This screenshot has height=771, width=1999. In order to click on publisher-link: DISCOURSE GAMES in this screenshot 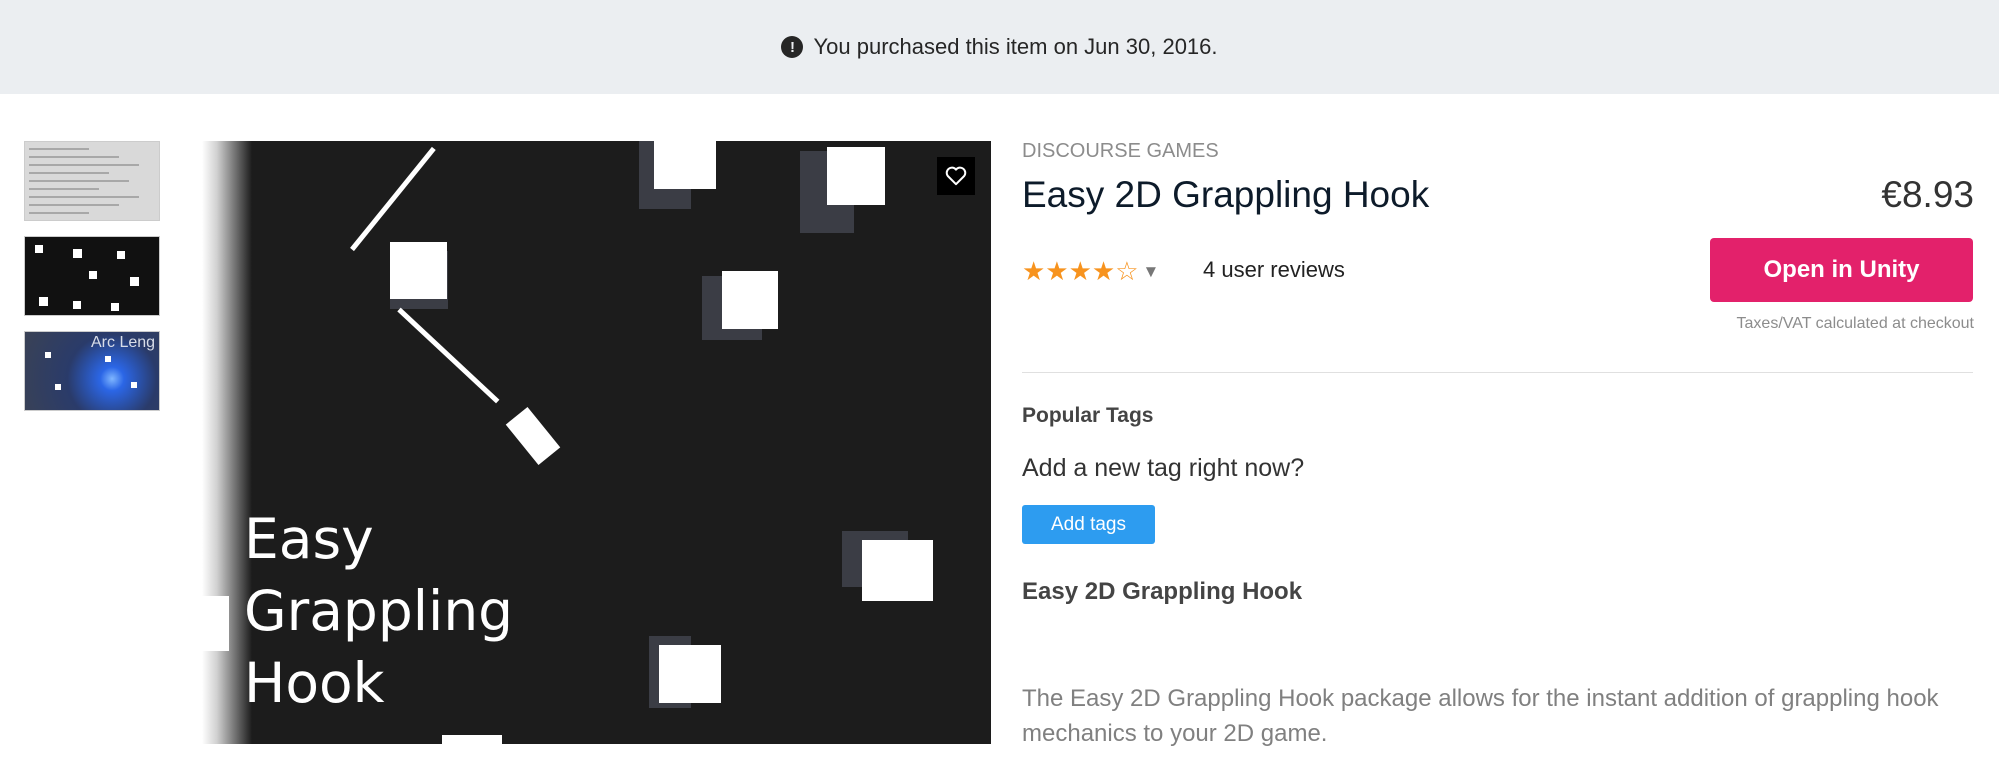, I will do `click(1120, 151)`.